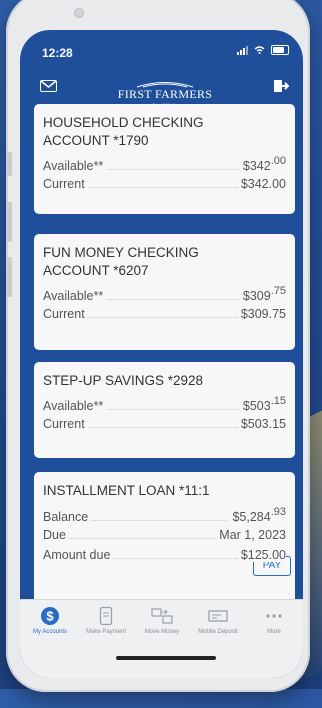  Describe the element at coordinates (262, 294) in the screenshot. I see `available-amount: $309.75` at that location.